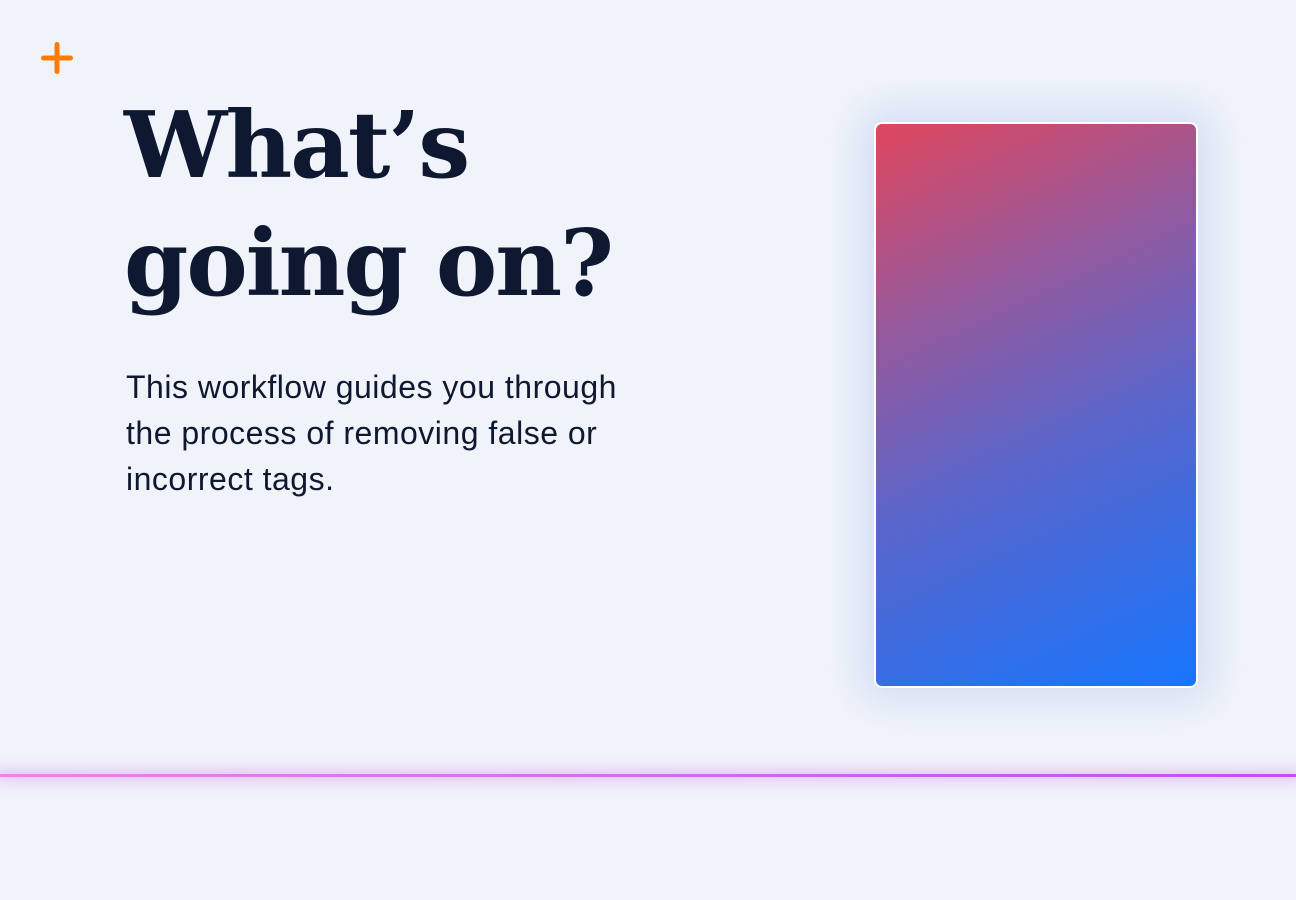 This screenshot has width=1296, height=900. What do you see at coordinates (362, 433) in the screenshot?
I see `description-line: the process of removing false or` at bounding box center [362, 433].